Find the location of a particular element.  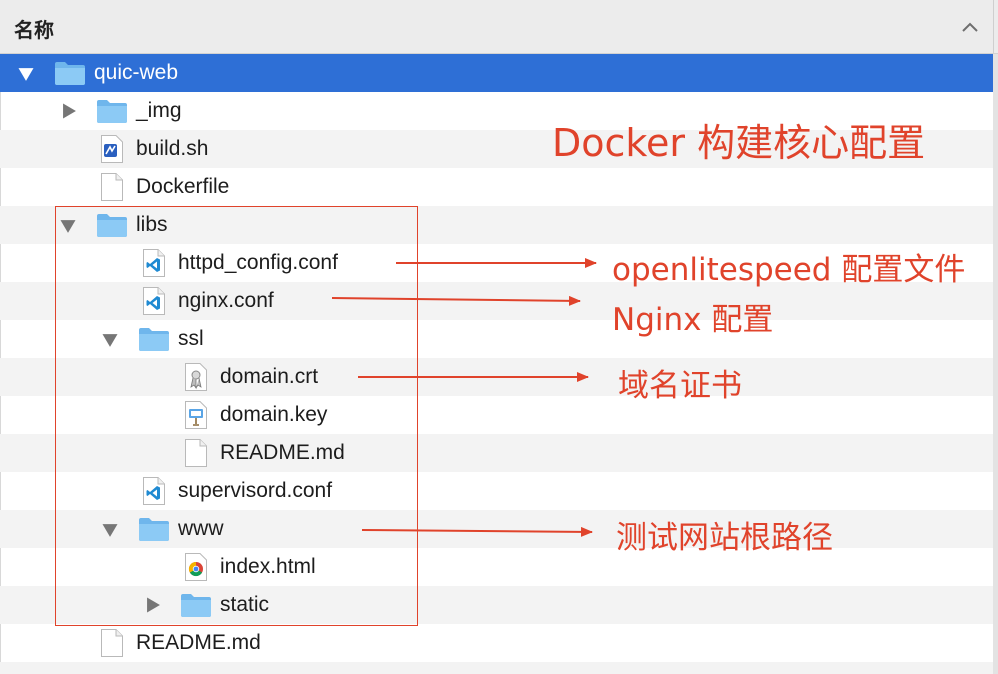

annotation-docker: Docker 构建核心配置 is located at coordinates (739, 143).